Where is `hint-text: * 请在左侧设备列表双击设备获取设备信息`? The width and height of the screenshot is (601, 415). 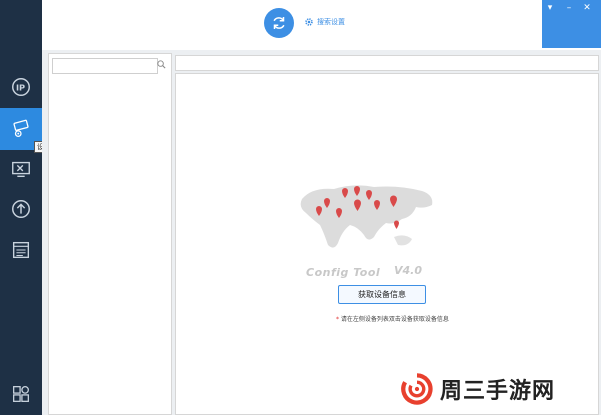 hint-text: * 请在左侧设备列表双击设备获取设备信息 is located at coordinates (392, 318).